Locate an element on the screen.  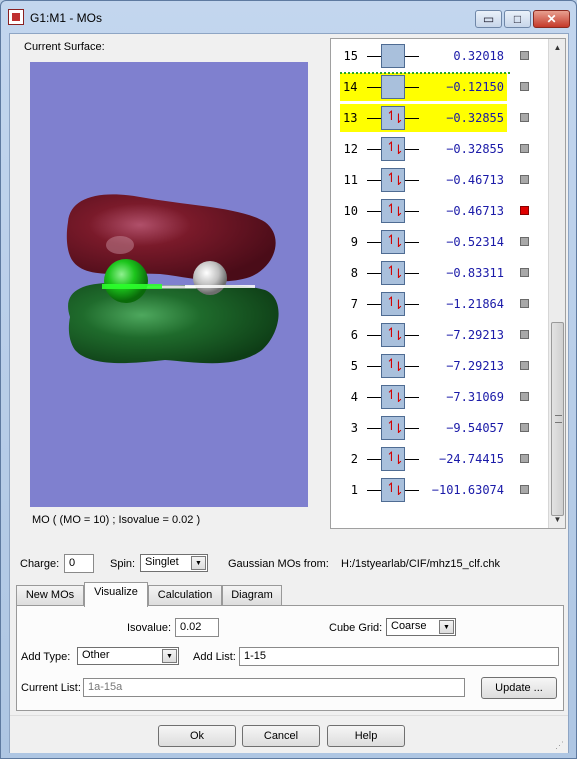
scroll-thumb is located at coordinates (557, 419).